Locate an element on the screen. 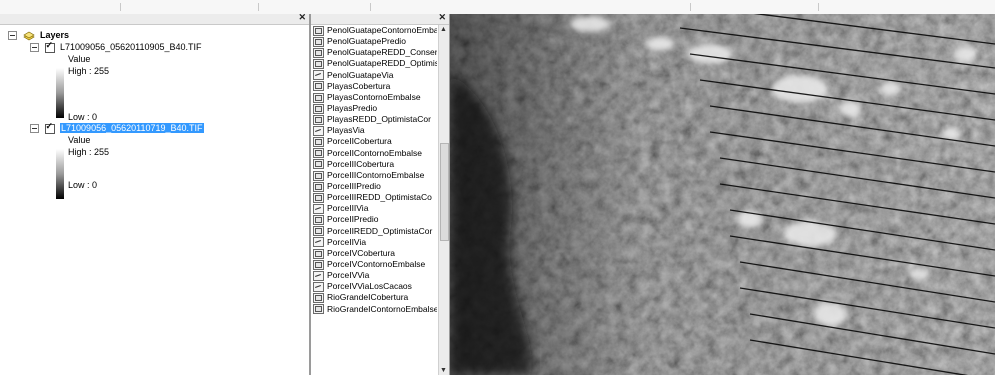 This screenshot has height=375, width=995. close-catalog-icon: ✕ is located at coordinates (442, 18).